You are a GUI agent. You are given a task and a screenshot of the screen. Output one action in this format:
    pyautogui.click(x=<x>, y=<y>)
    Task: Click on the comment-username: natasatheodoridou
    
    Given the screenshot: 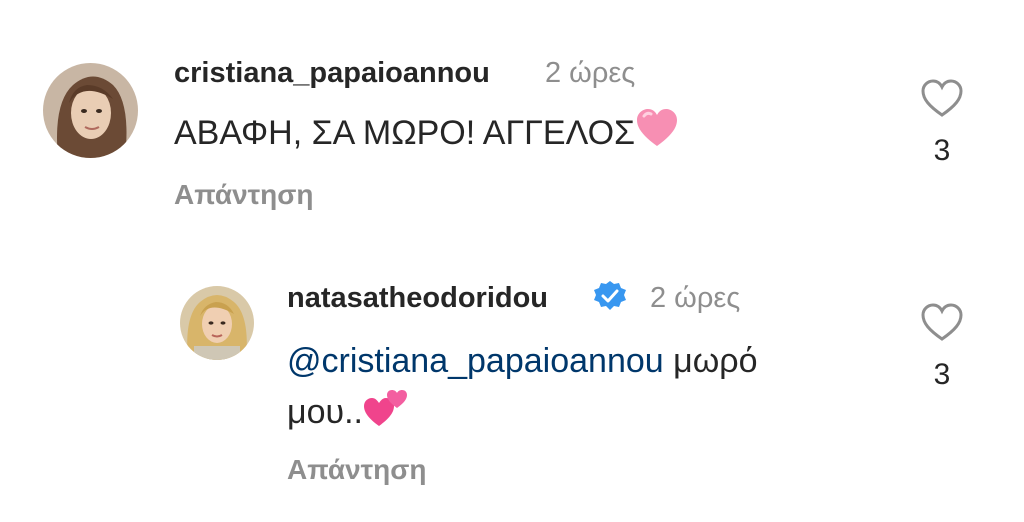 What is the action you would take?
    pyautogui.click(x=417, y=298)
    